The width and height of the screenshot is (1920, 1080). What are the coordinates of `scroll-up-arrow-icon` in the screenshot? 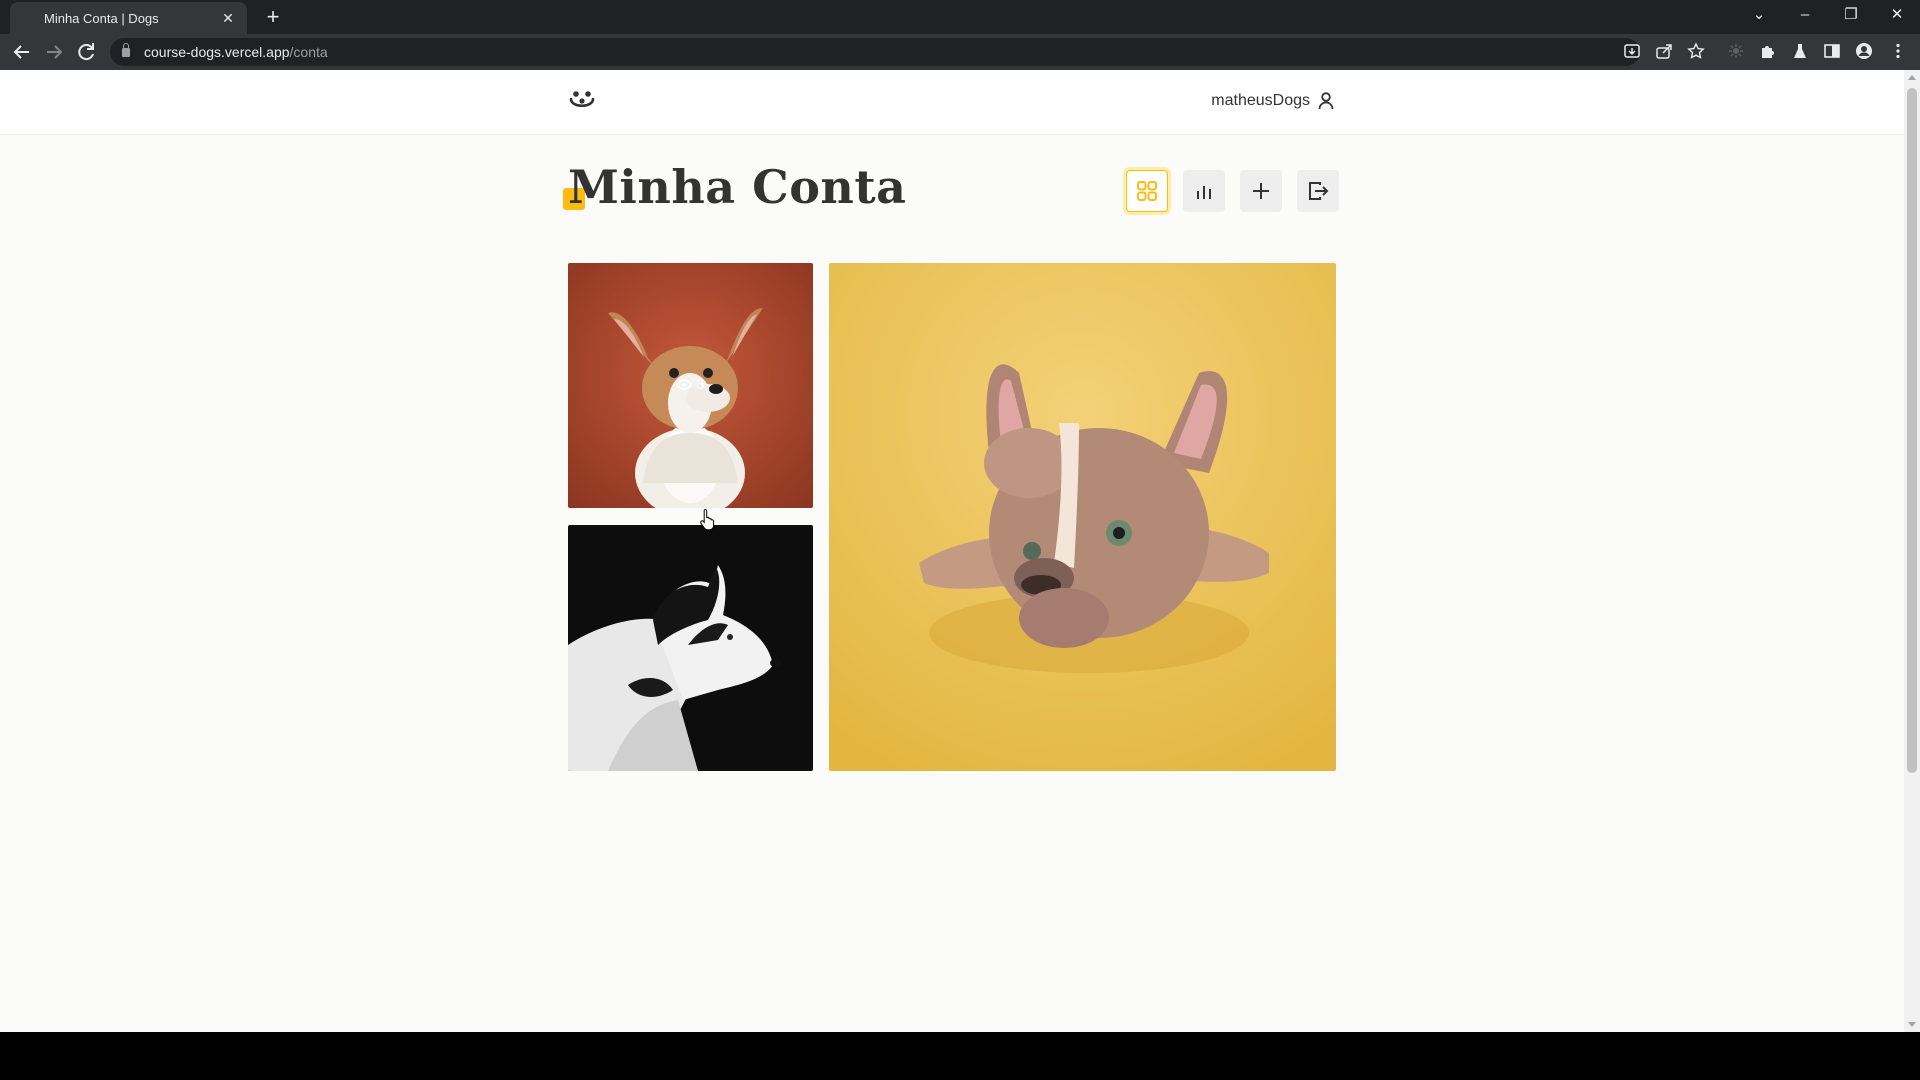 It's located at (1912, 77).